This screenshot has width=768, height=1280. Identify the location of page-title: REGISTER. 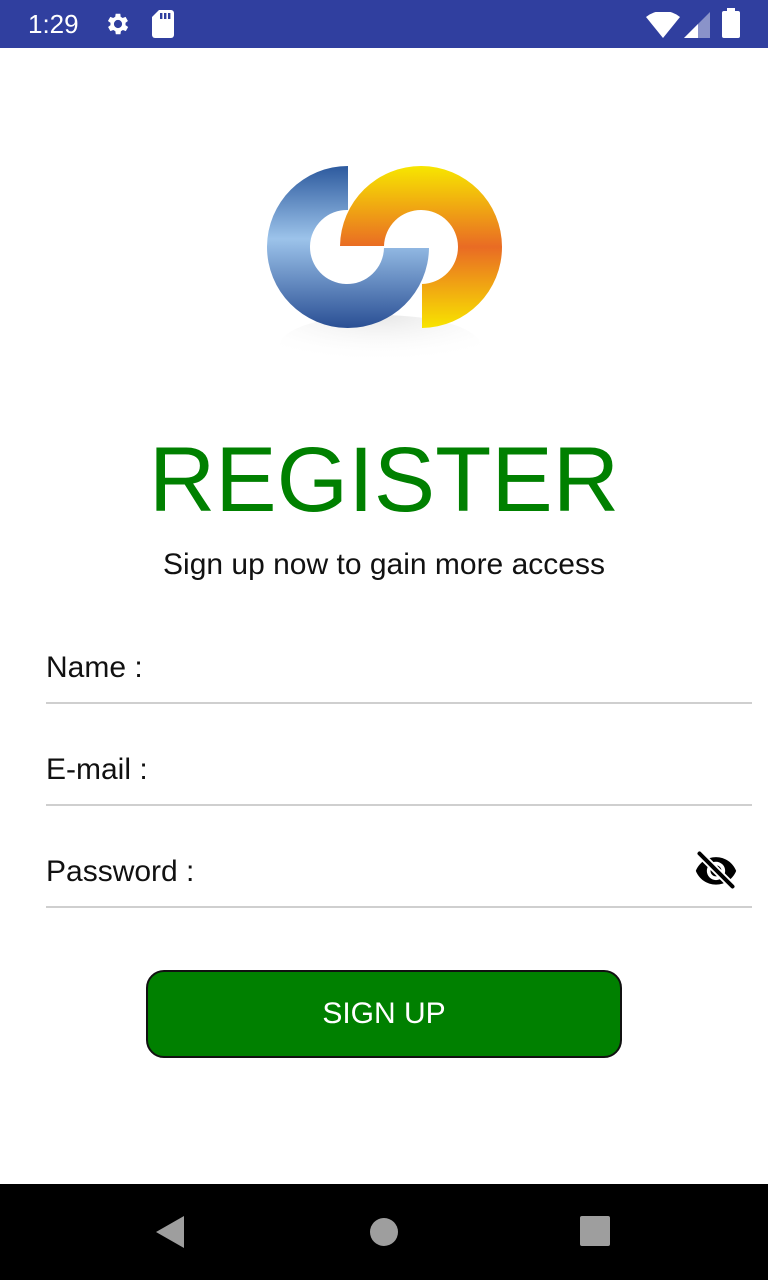
(384, 480).